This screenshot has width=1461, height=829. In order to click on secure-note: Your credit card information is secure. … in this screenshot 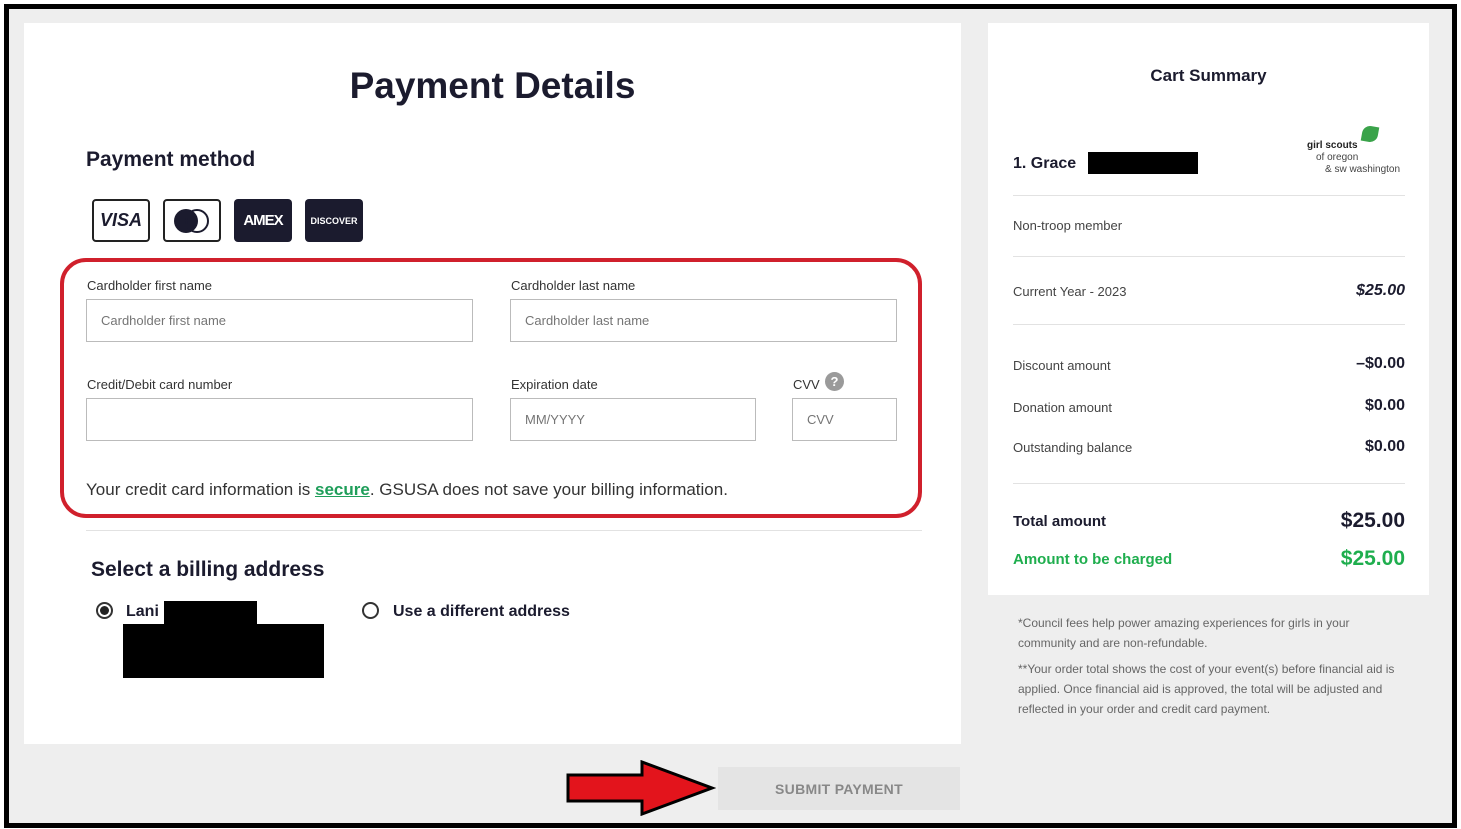, I will do `click(407, 490)`.